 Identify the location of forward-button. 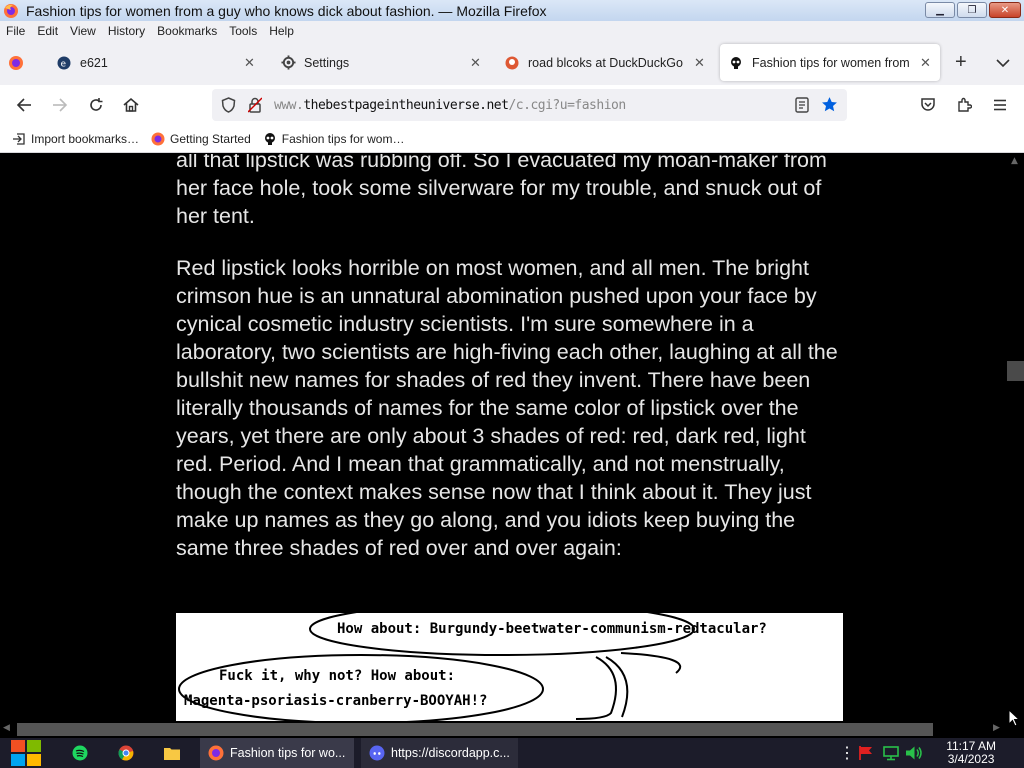
(60, 105).